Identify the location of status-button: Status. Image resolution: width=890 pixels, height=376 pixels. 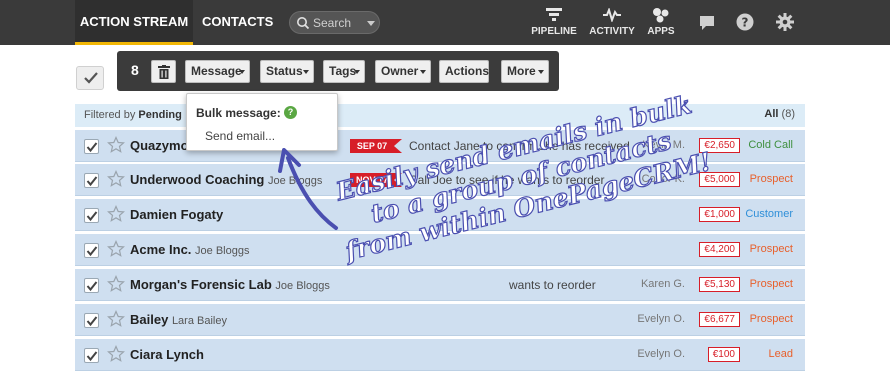
(287, 71).